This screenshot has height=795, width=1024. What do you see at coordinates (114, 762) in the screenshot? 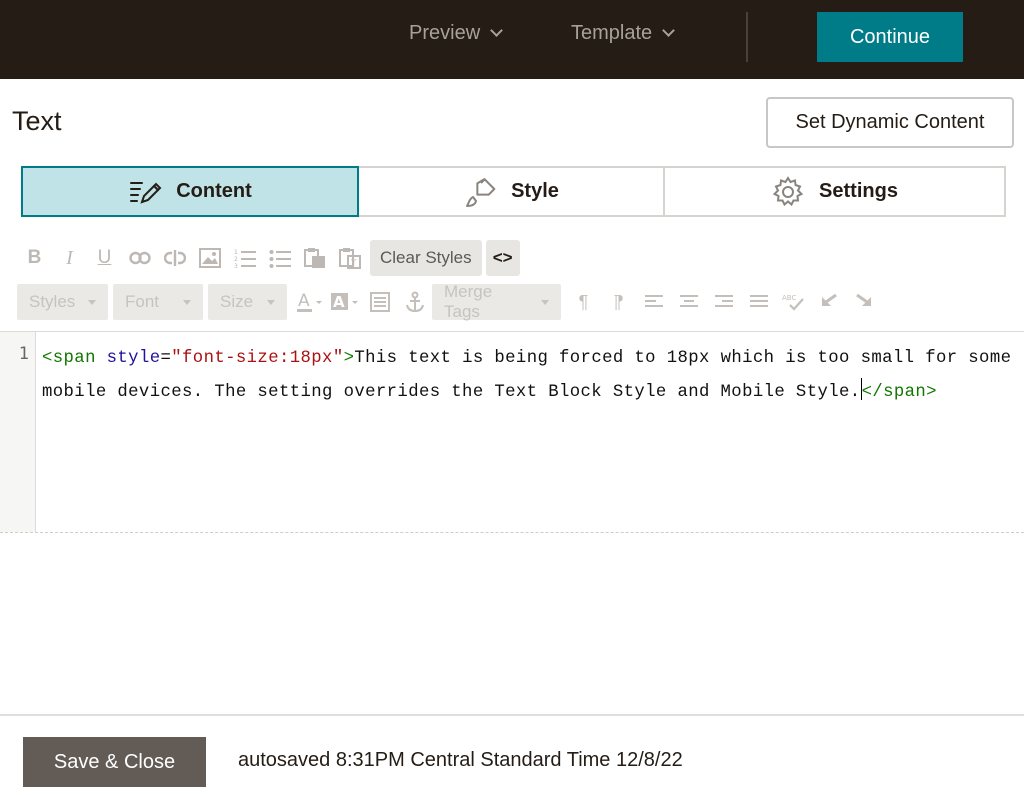
I see `save-and-close-button: Save & Close` at bounding box center [114, 762].